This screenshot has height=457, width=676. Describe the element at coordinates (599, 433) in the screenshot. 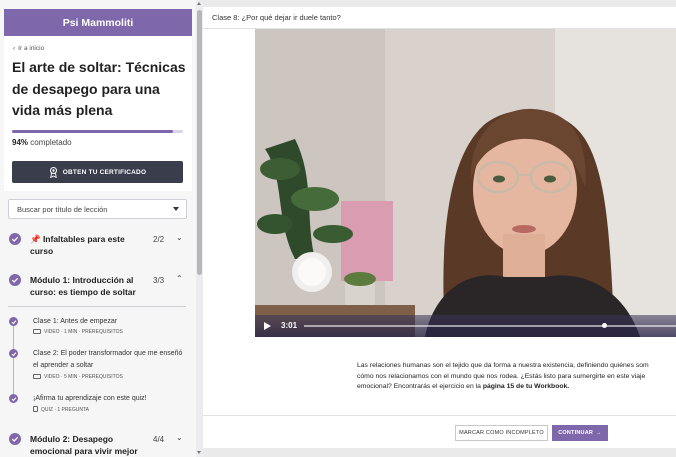

I see `arrow-right-icon: →` at that location.